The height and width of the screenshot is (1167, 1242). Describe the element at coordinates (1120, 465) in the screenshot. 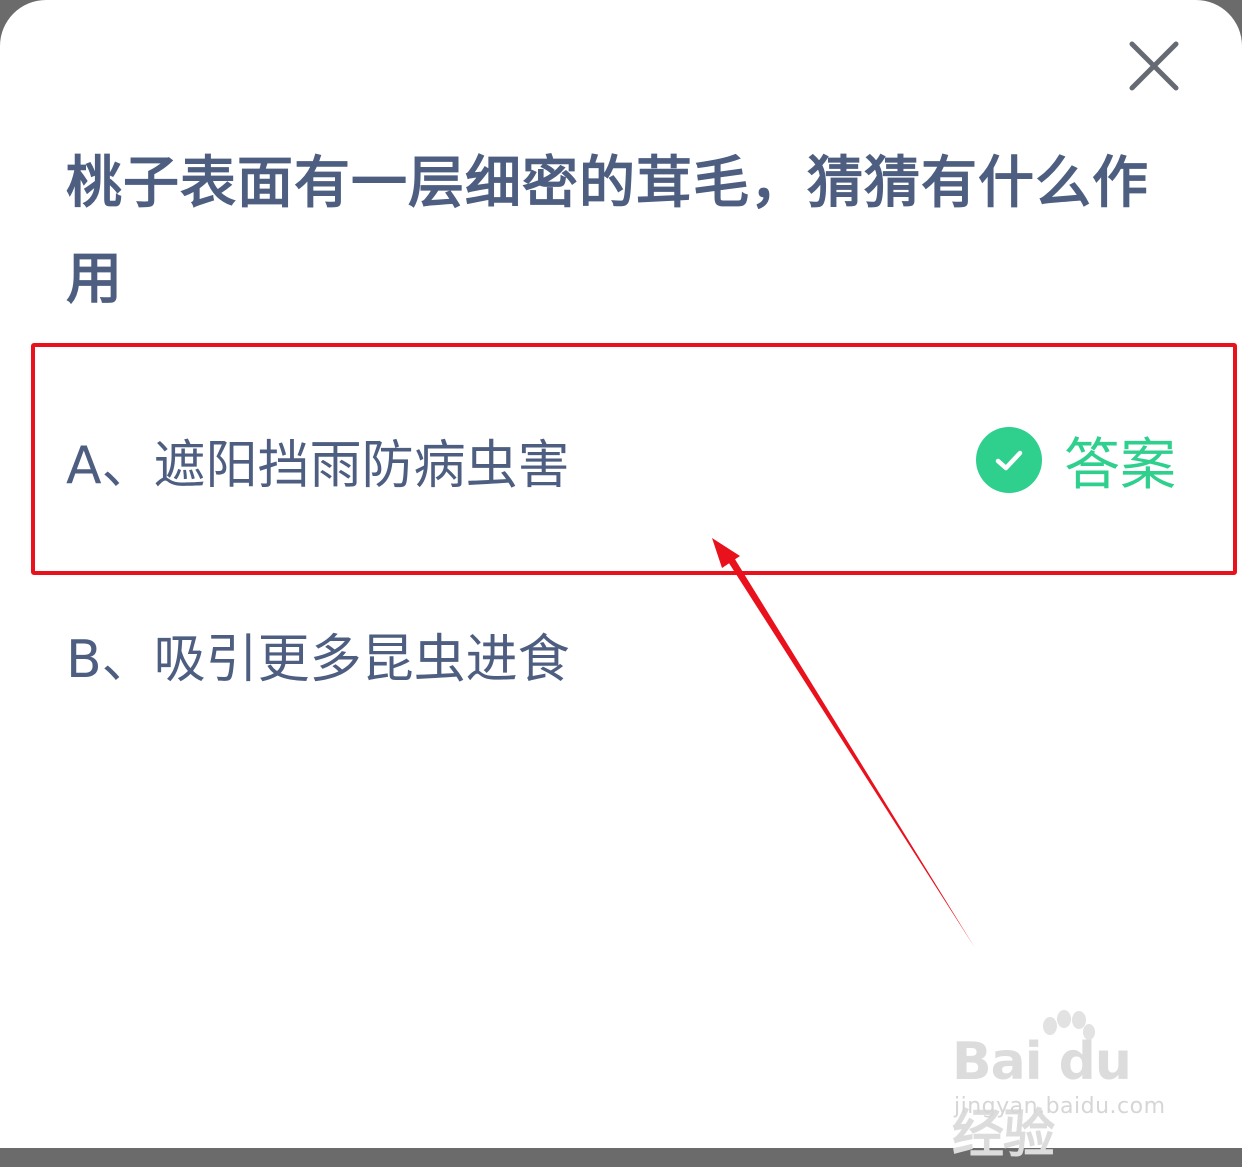

I see `answer-label: 答案` at that location.